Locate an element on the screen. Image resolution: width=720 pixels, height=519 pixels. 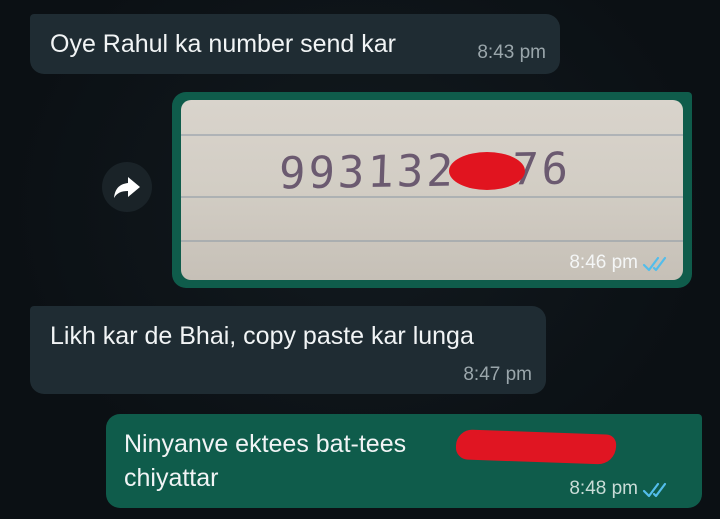
forward-arrow-icon is located at coordinates (127, 187).